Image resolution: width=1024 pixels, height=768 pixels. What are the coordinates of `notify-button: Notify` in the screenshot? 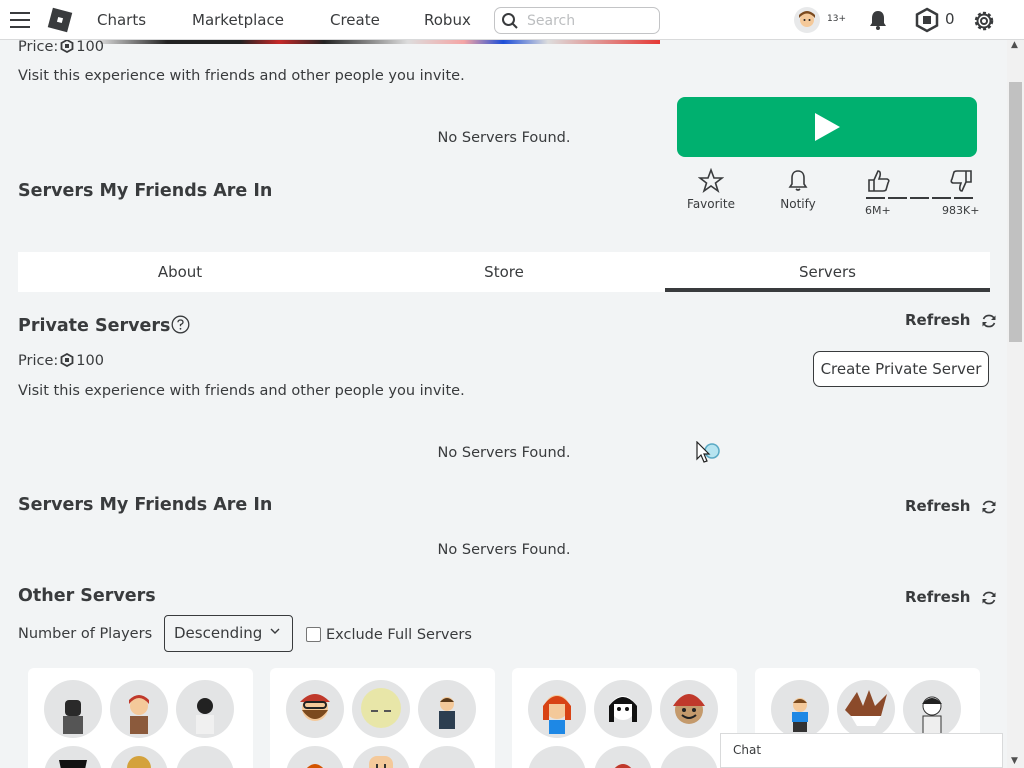 It's located at (798, 189).